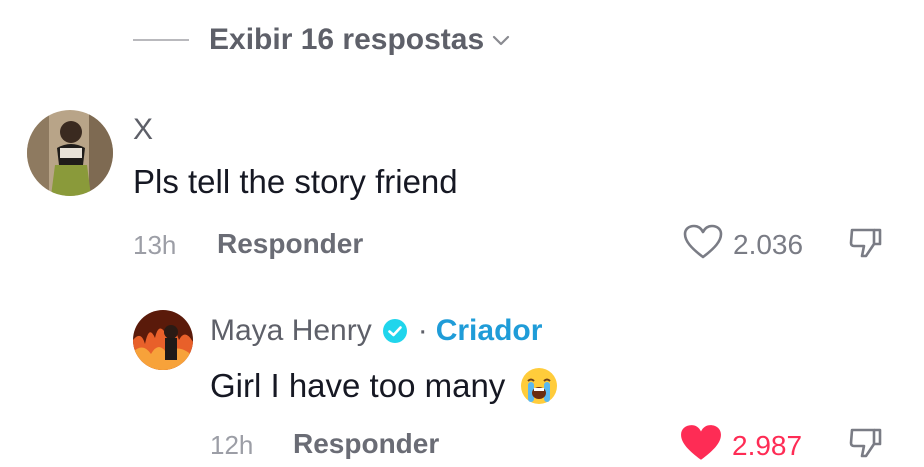  I want to click on creator-name: Maya Henry, so click(291, 331).